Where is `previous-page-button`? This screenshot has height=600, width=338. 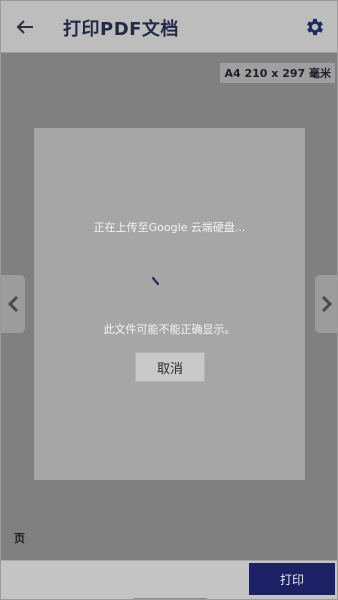 previous-page-button is located at coordinates (13, 304).